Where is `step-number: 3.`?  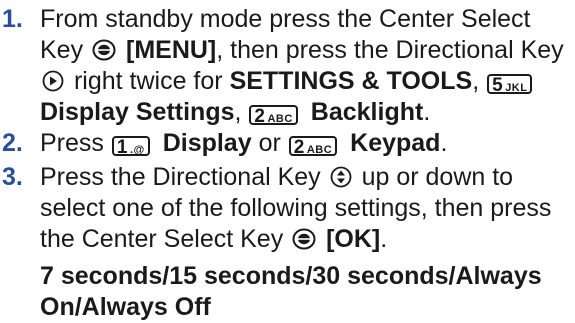
step-number: 3. is located at coordinates (12, 177).